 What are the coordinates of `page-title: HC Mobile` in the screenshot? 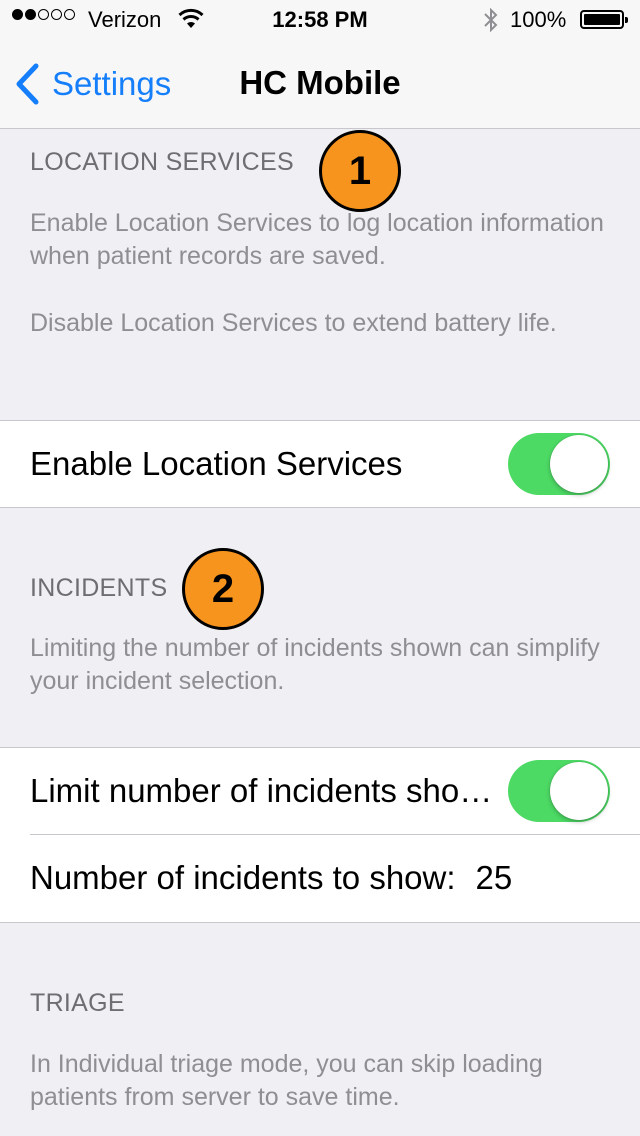 It's located at (320, 82).